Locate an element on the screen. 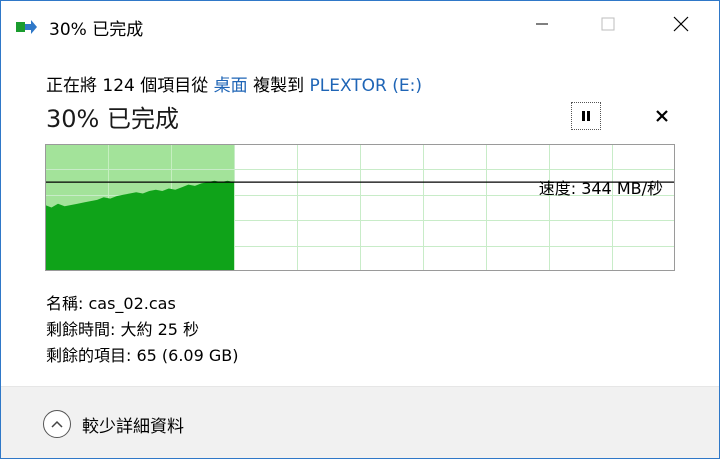 This screenshot has width=720, height=459. title-bar: 30% 已完成 is located at coordinates (360, 24).